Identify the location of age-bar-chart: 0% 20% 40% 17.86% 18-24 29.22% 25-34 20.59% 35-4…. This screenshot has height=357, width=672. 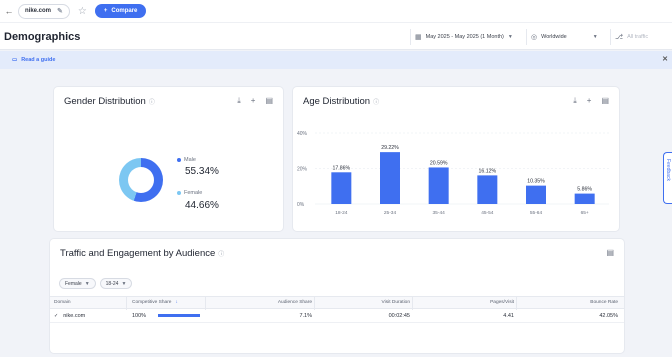
(453, 173).